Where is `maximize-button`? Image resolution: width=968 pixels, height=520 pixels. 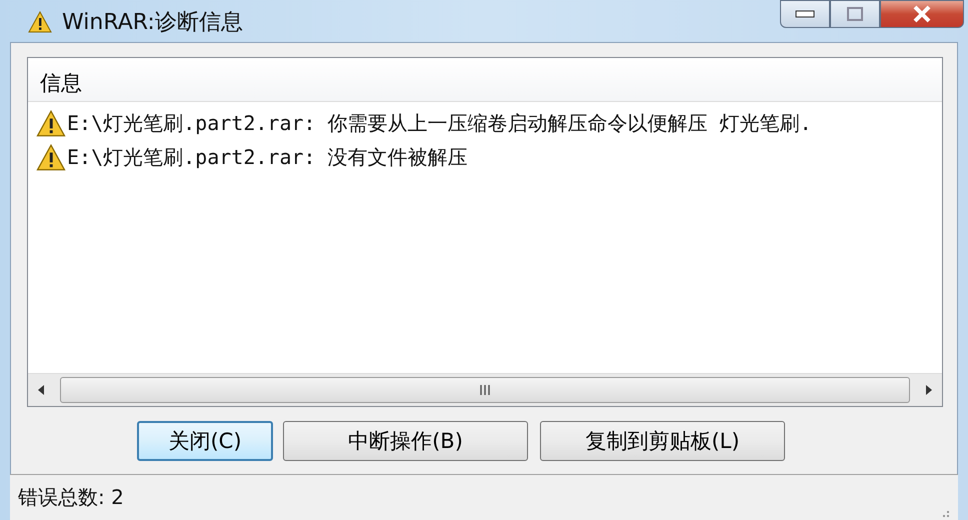
maximize-button is located at coordinates (855, 14).